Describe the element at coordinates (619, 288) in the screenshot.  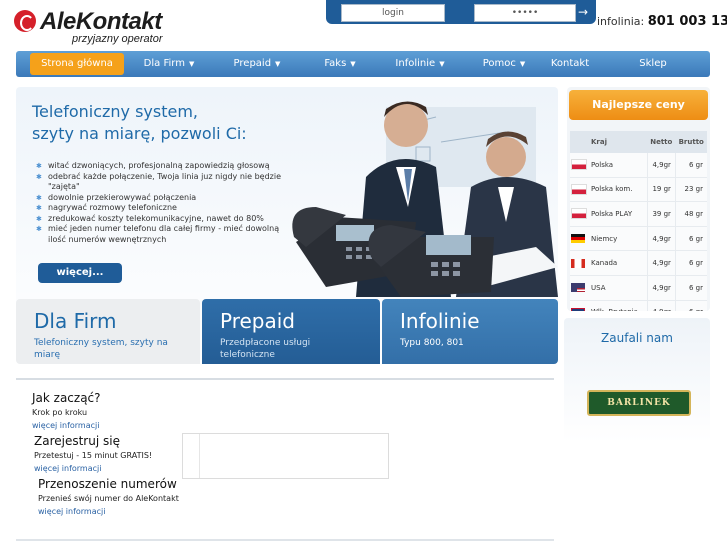
I see `country-cell: USA` at that location.